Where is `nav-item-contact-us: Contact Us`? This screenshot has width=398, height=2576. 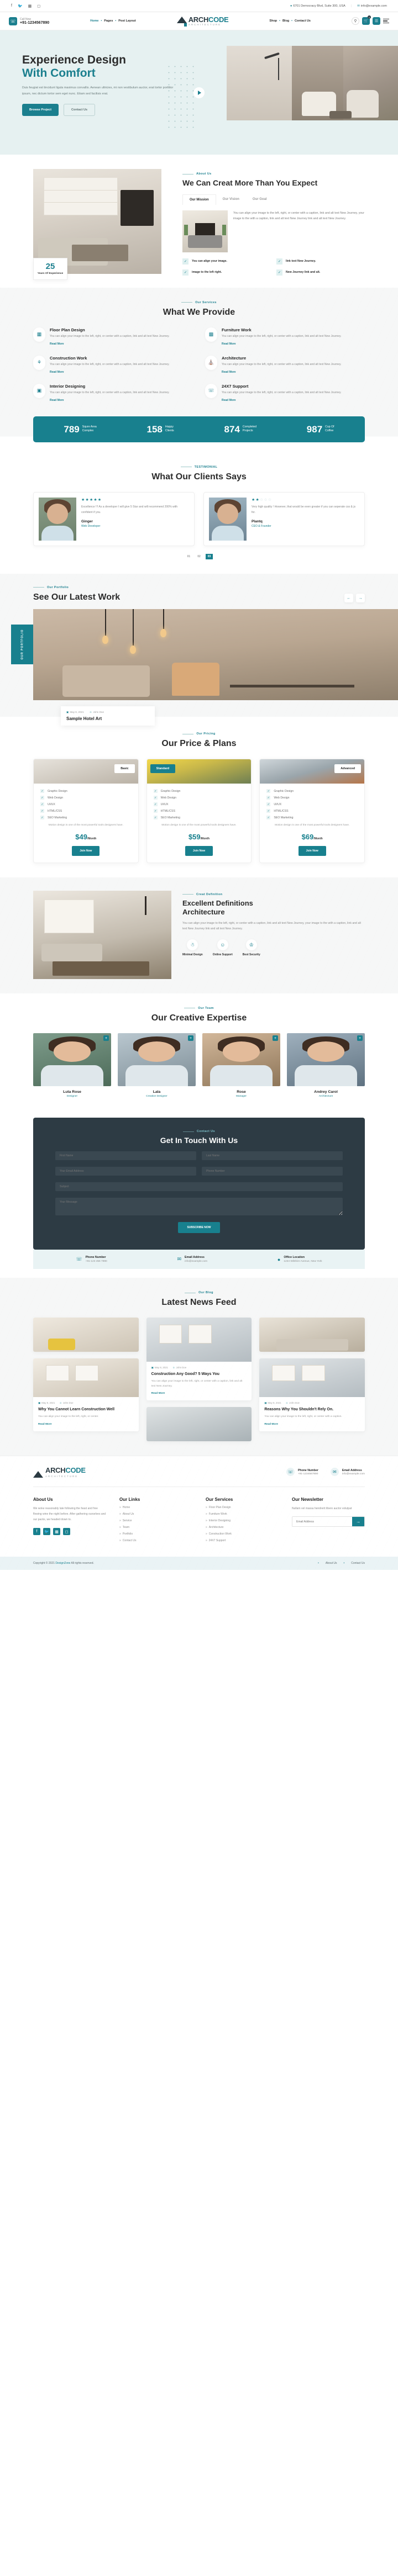
nav-item-contact-us: Contact Us is located at coordinates (303, 21).